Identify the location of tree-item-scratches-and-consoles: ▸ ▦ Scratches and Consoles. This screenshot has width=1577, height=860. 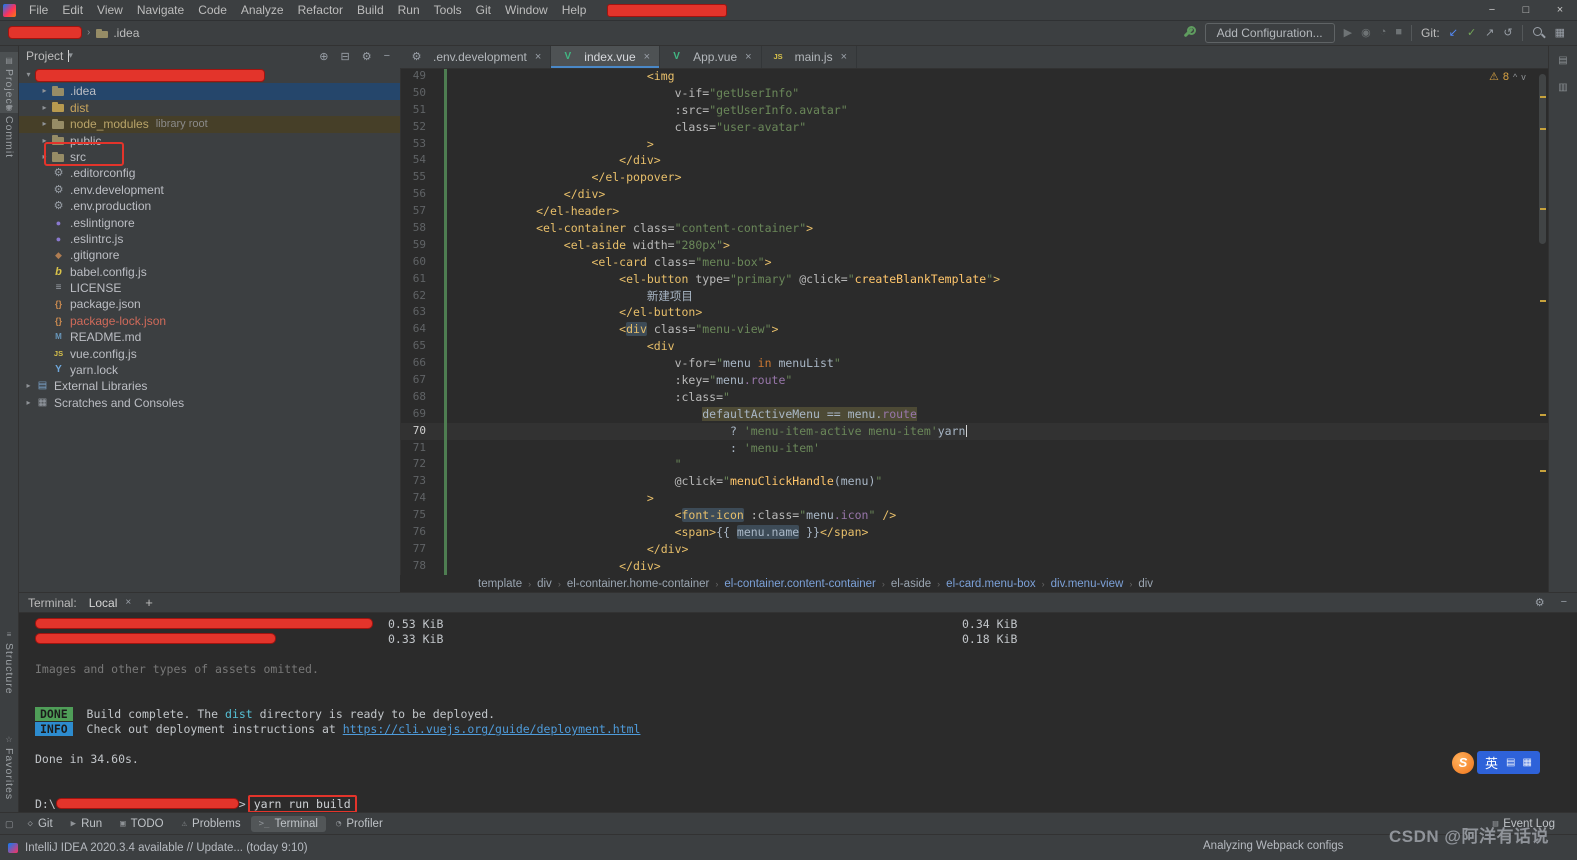
(209, 403).